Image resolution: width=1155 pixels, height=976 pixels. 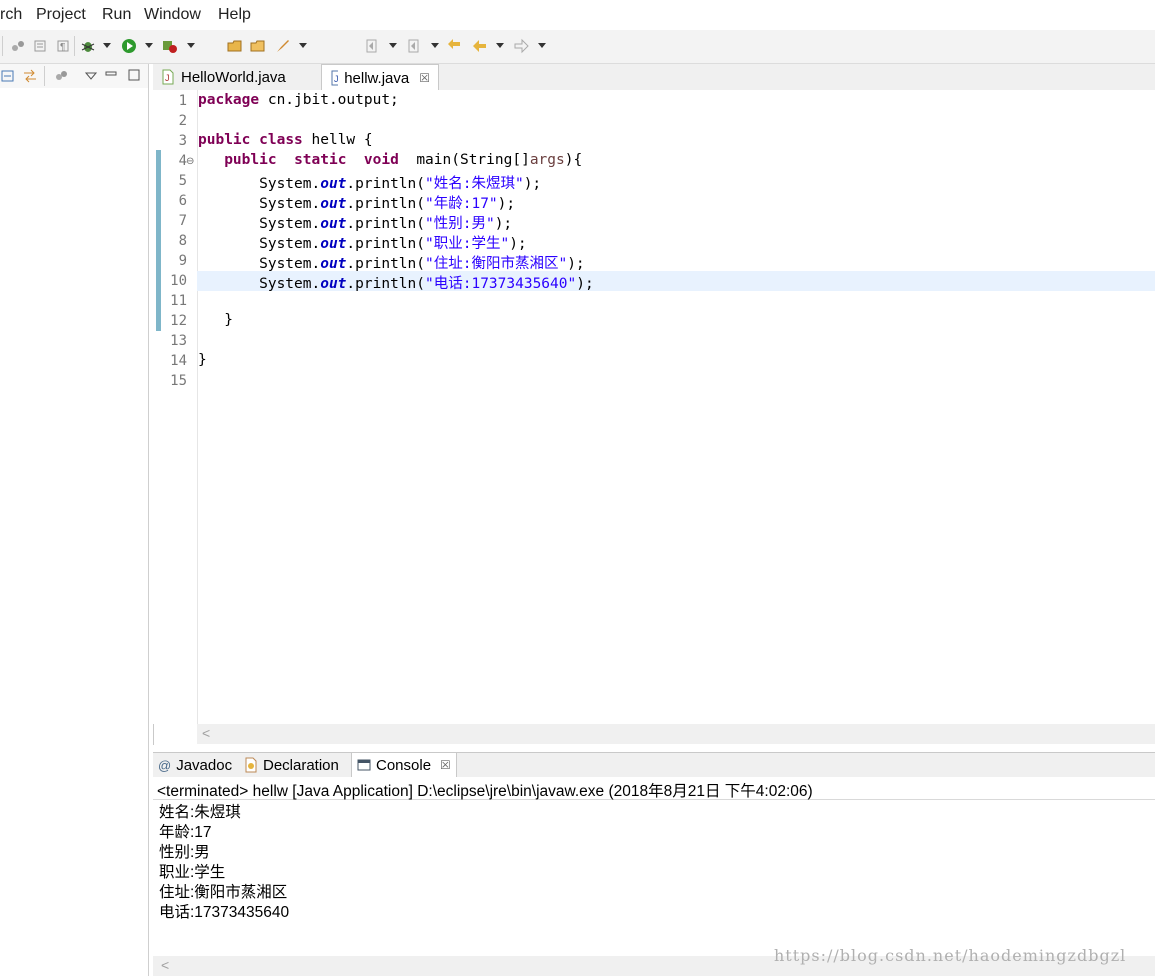 I want to click on tab-label: Javadoc, so click(x=204, y=765).